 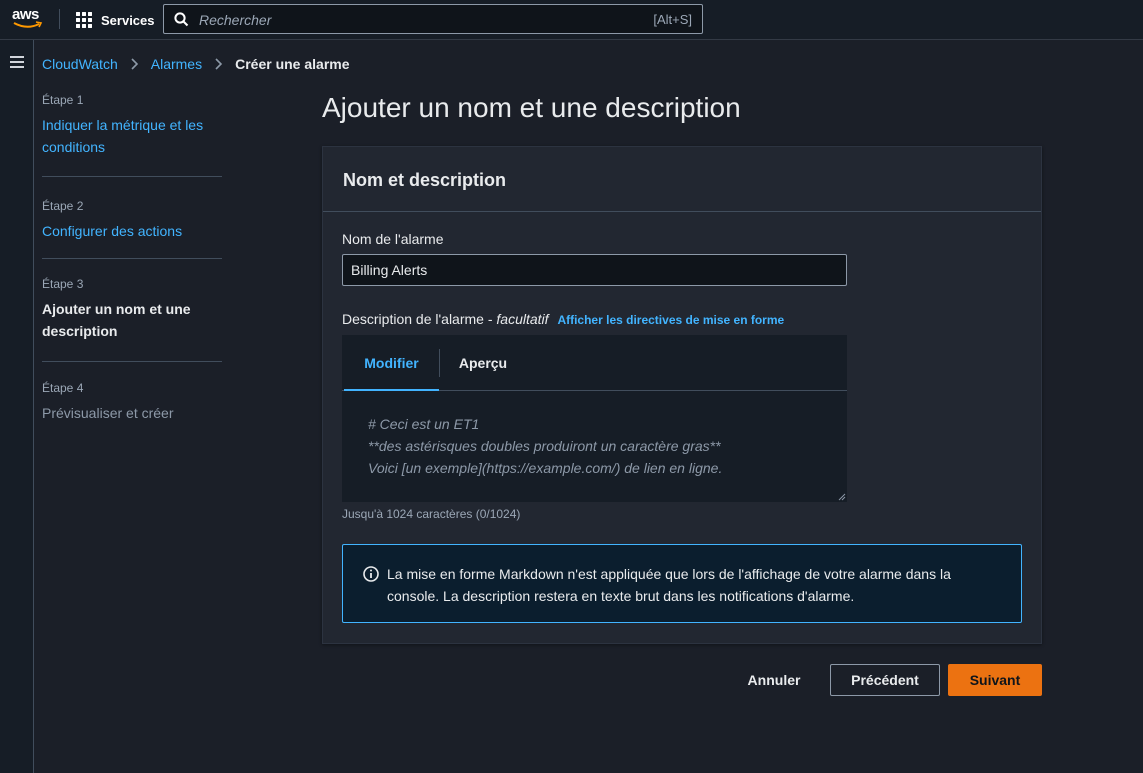 What do you see at coordinates (531, 107) in the screenshot?
I see `page-title: Ajouter un nom et une description` at bounding box center [531, 107].